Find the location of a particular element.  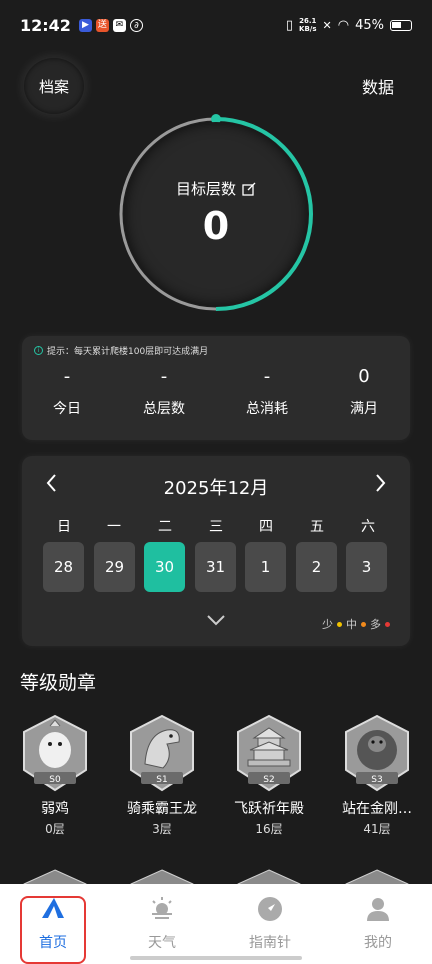

calendar-title: 2025年12月 is located at coordinates (216, 488).